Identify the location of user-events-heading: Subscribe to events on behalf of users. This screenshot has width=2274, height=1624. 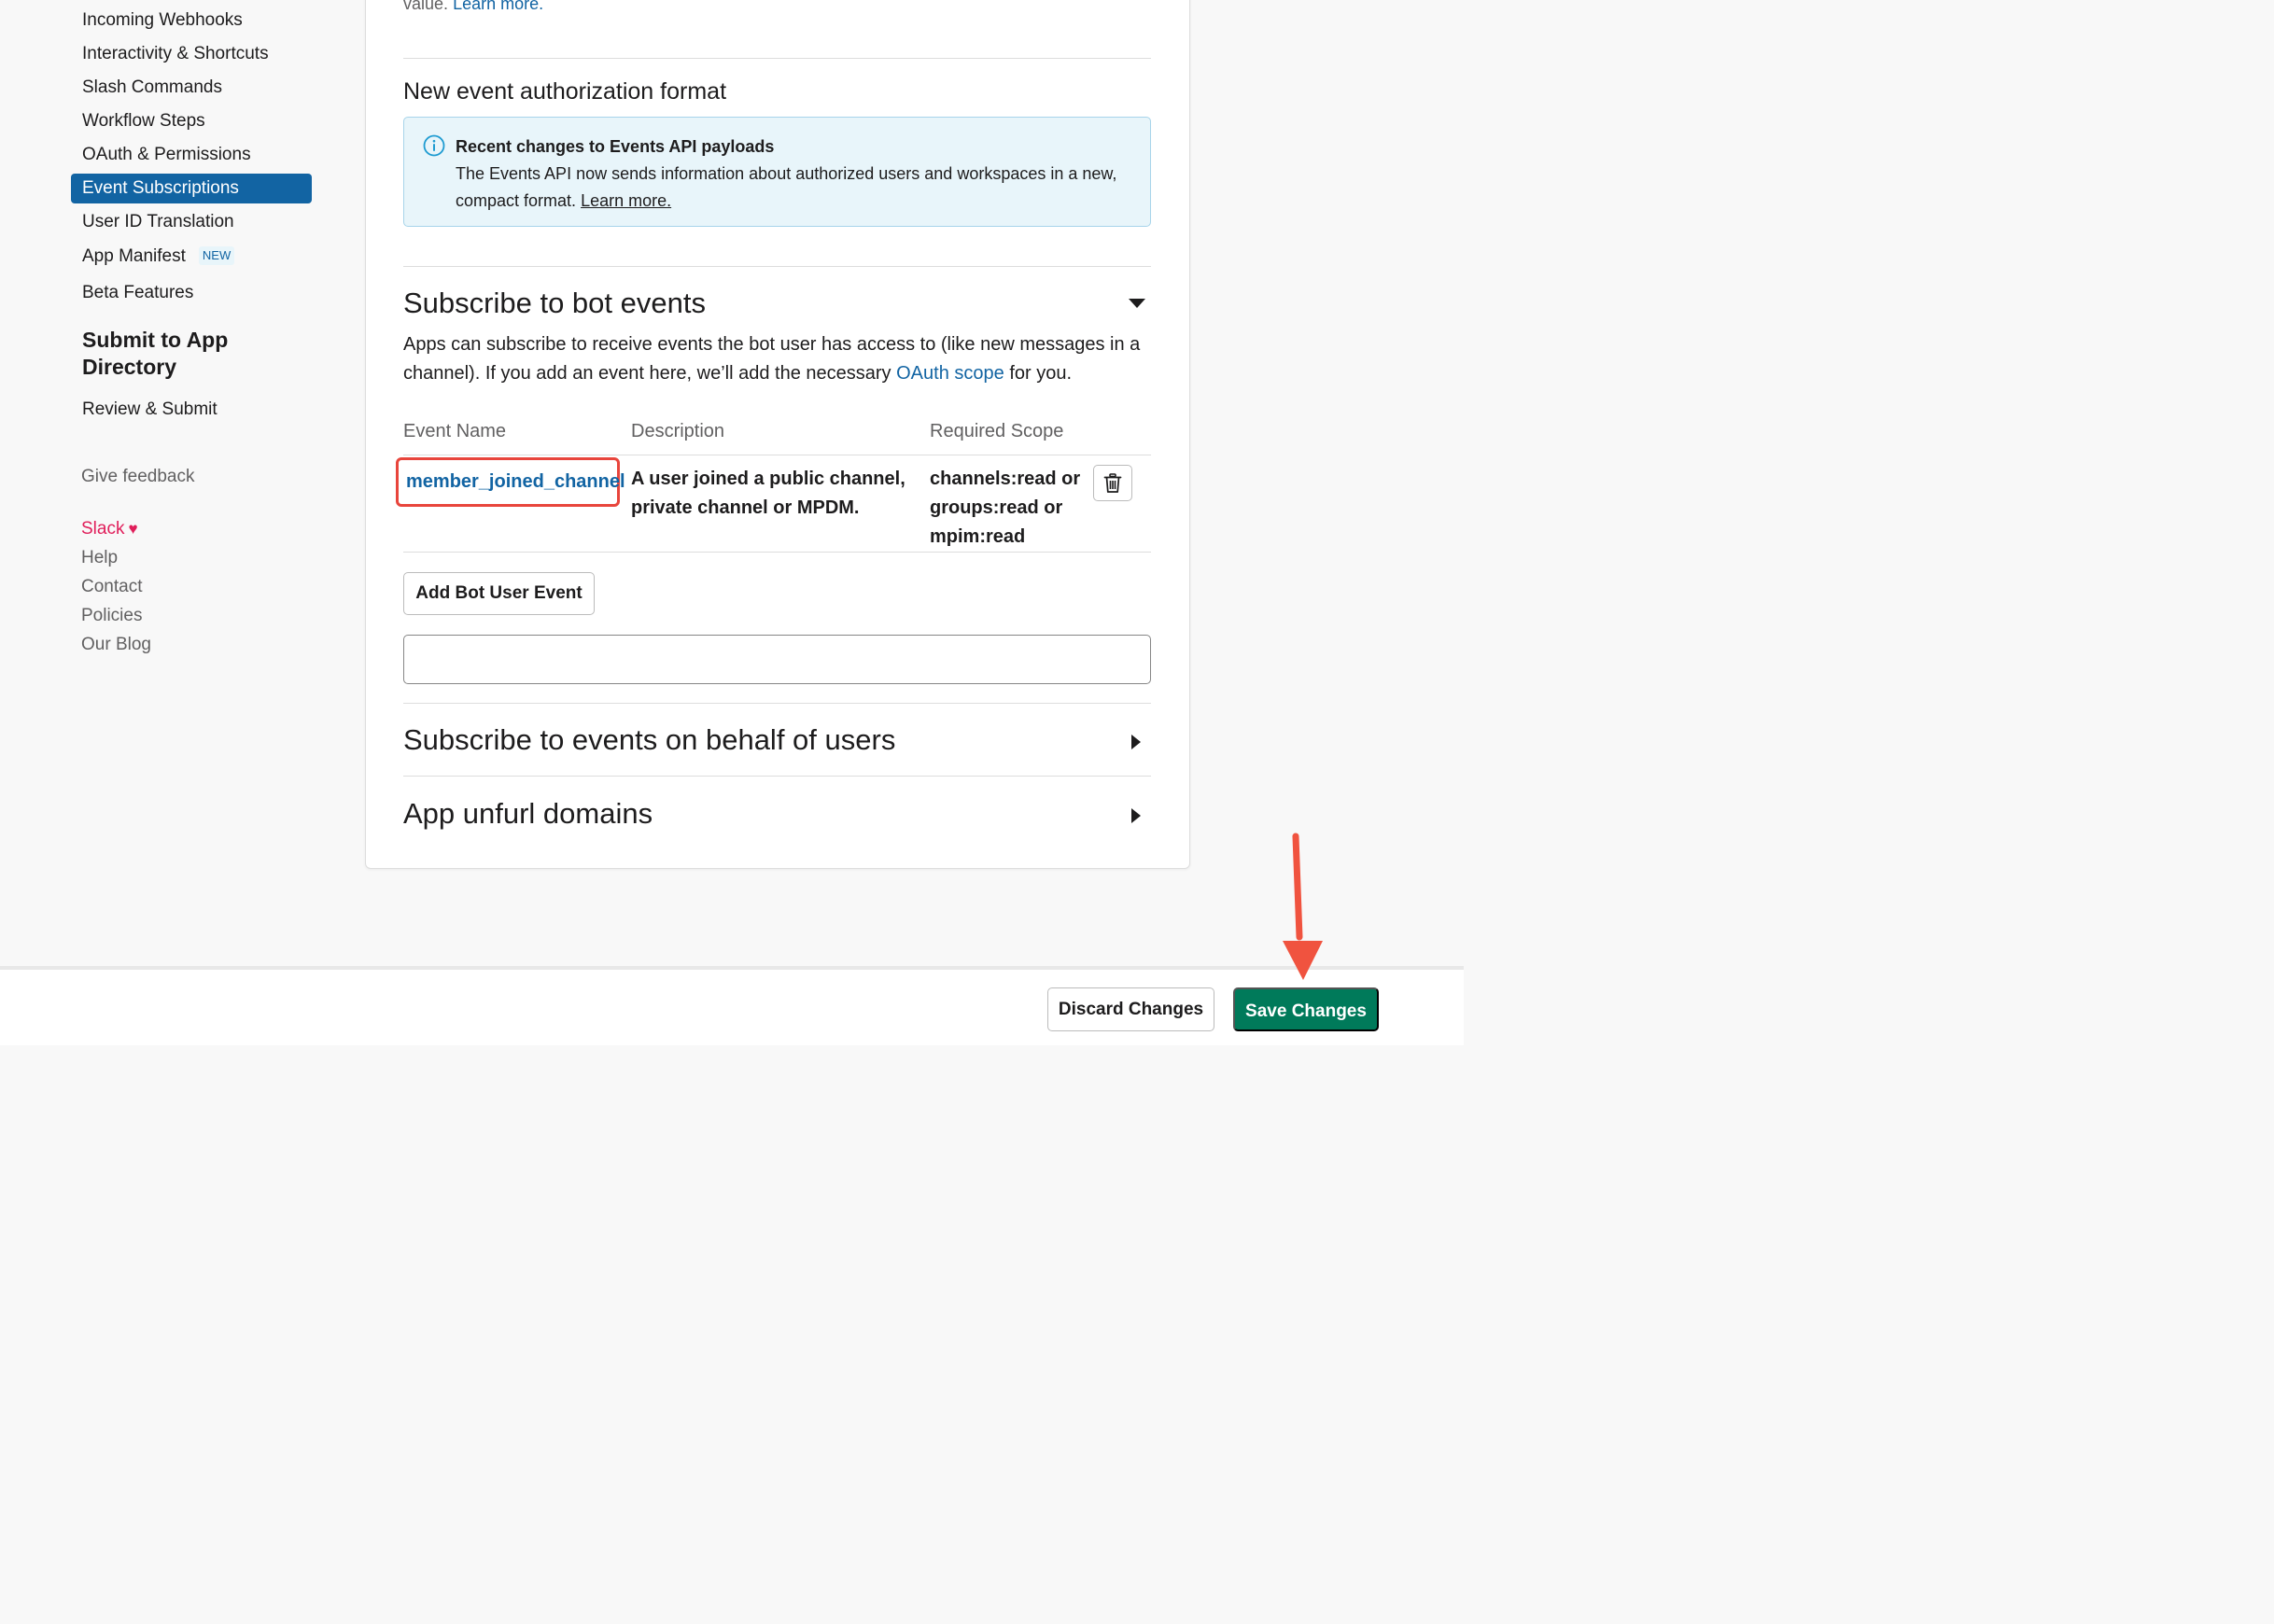
(649, 740).